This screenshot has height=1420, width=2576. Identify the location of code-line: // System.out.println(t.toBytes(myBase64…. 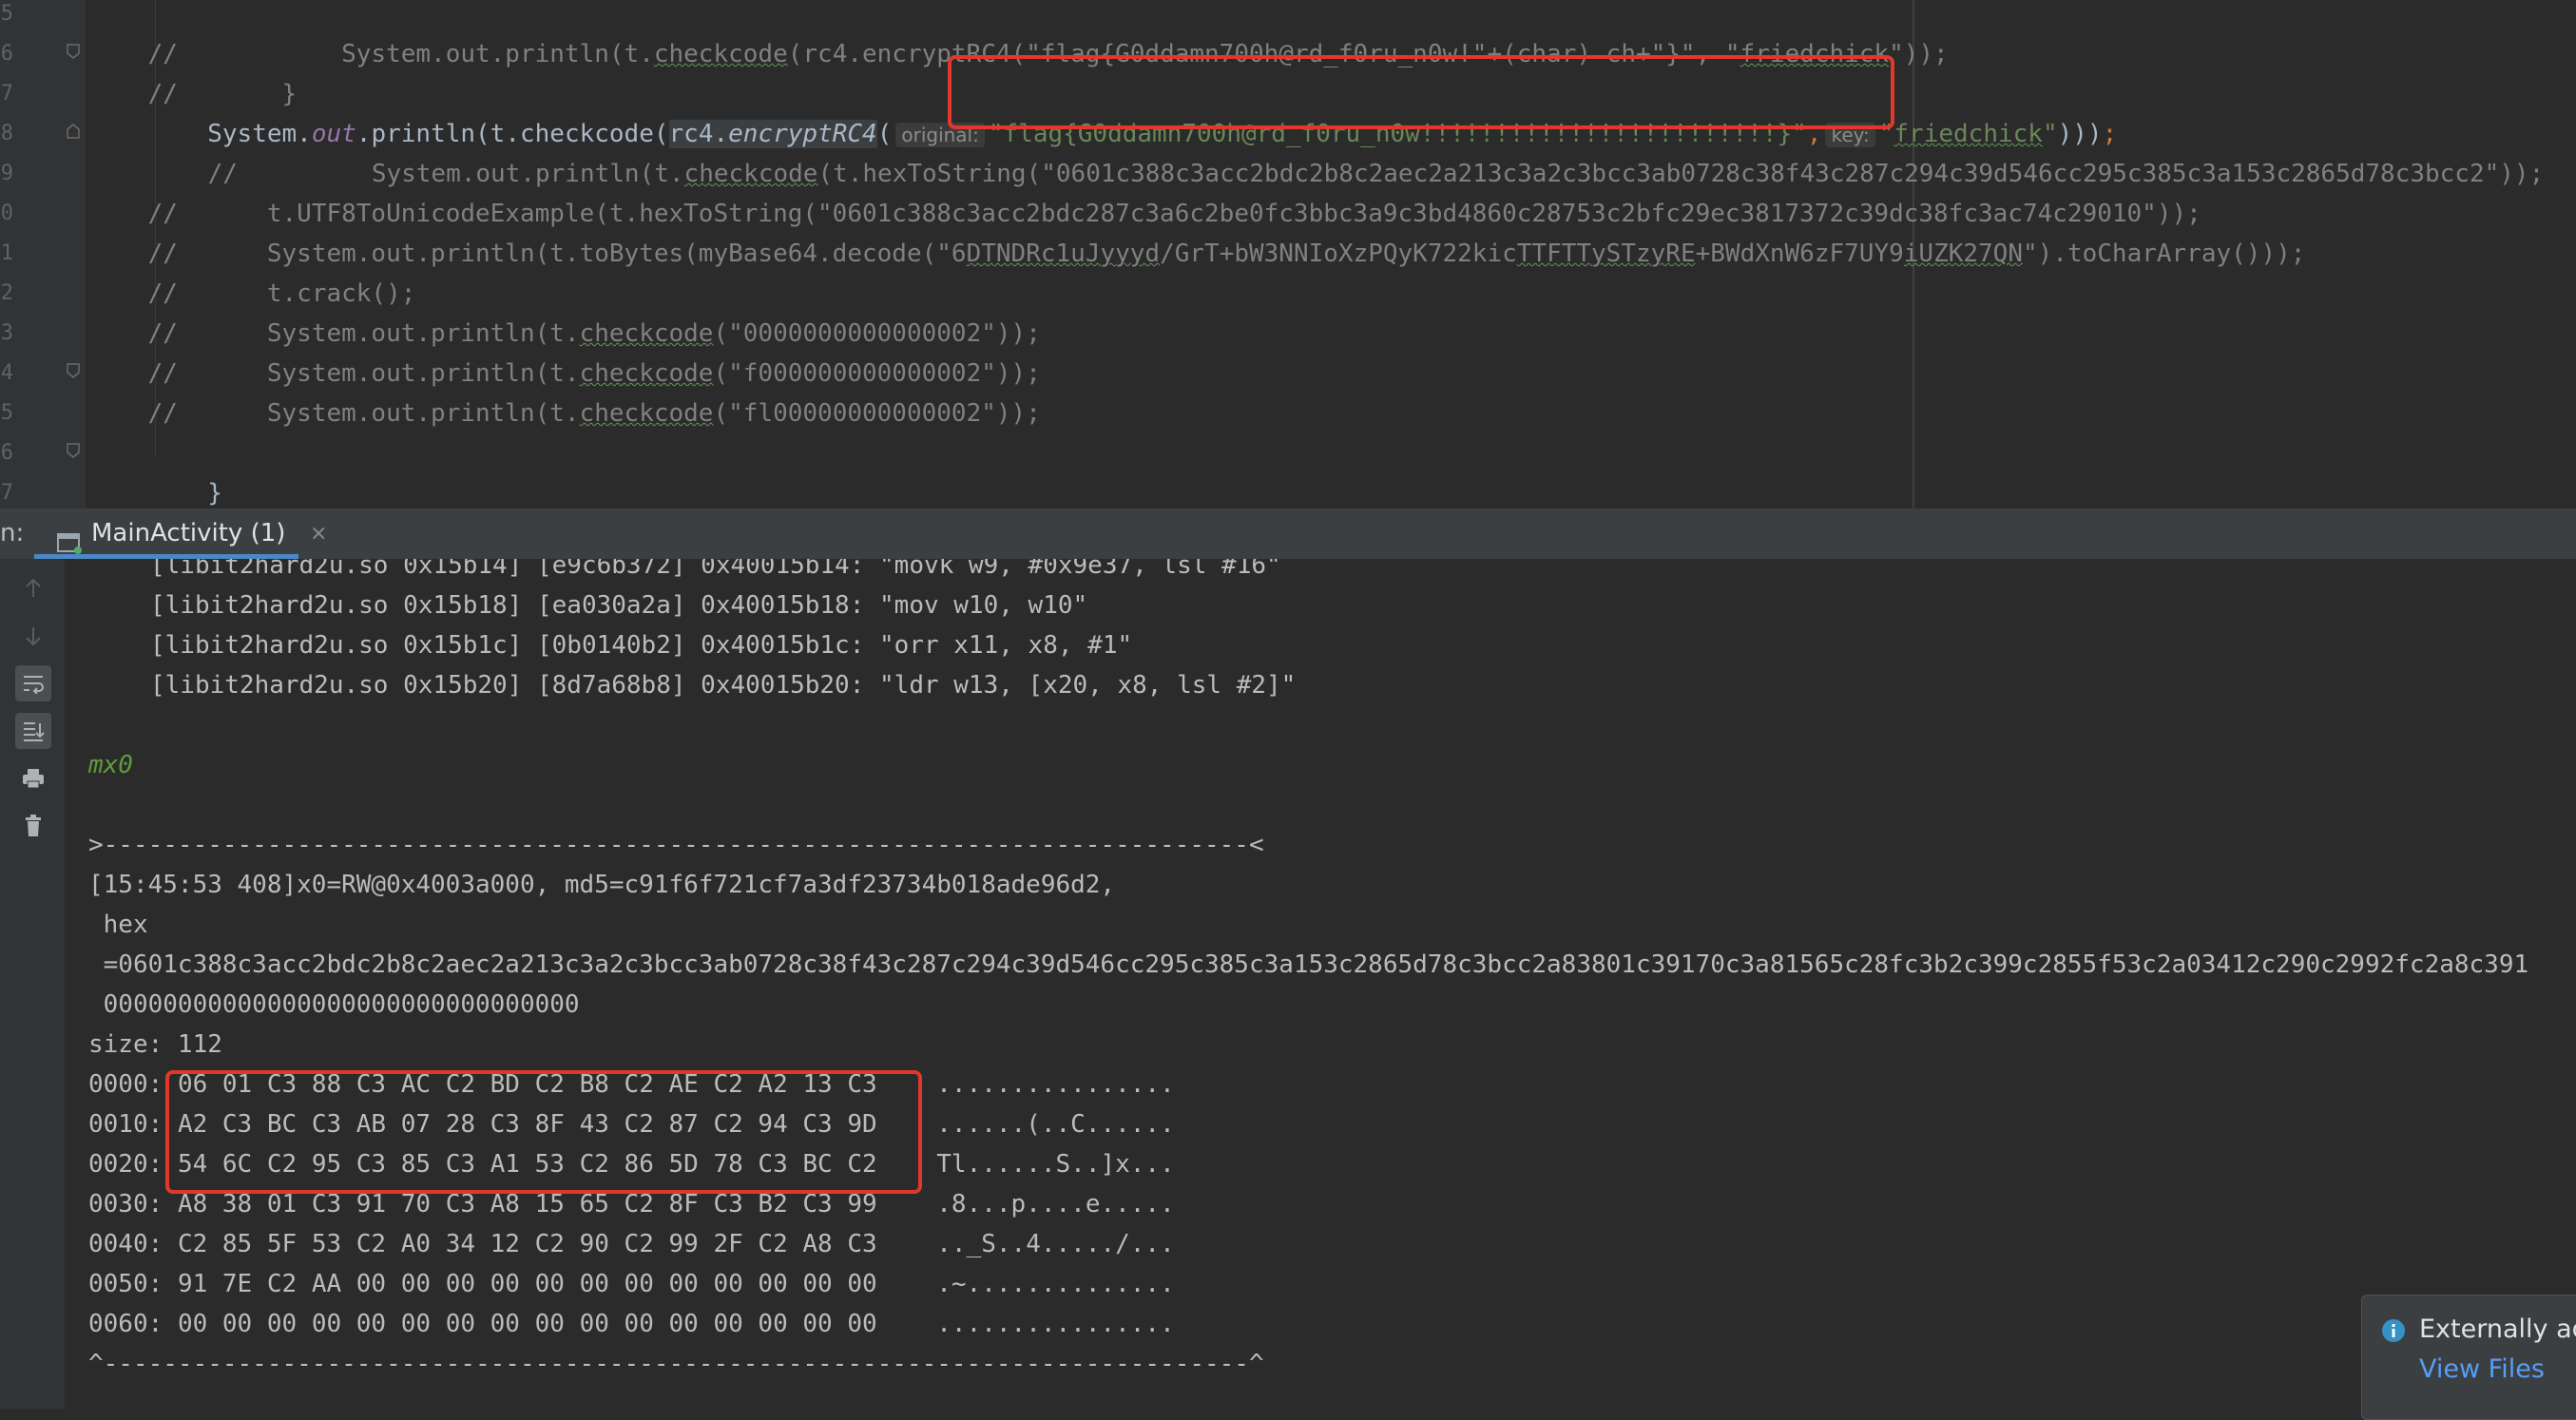
(1197, 231).